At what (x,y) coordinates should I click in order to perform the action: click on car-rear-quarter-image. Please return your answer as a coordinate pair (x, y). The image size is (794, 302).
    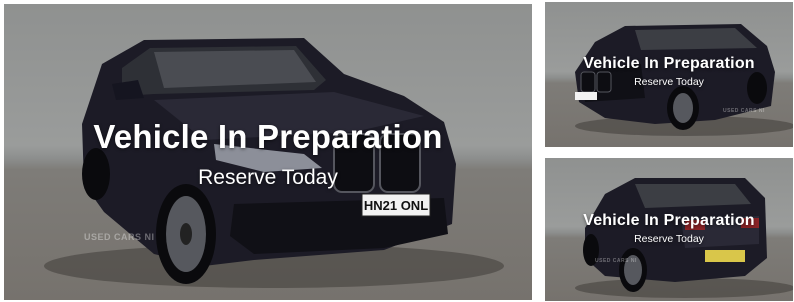
    Looking at the image, I should click on (684, 238).